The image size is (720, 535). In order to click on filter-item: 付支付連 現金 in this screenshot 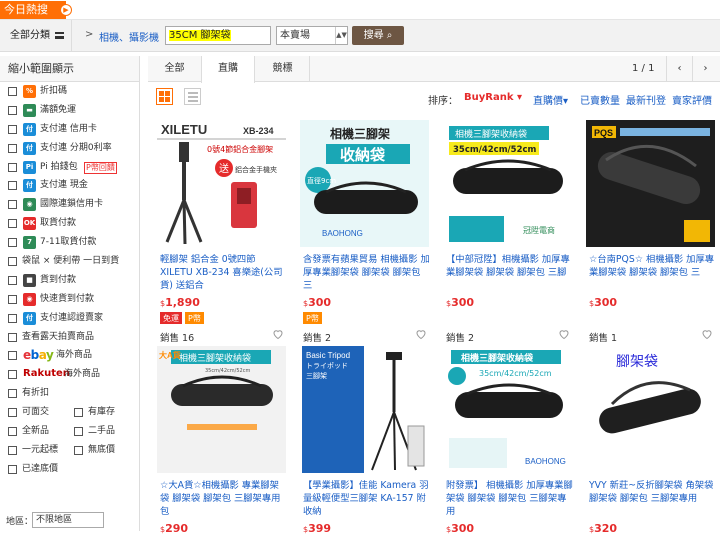, I will do `click(69, 185)`.